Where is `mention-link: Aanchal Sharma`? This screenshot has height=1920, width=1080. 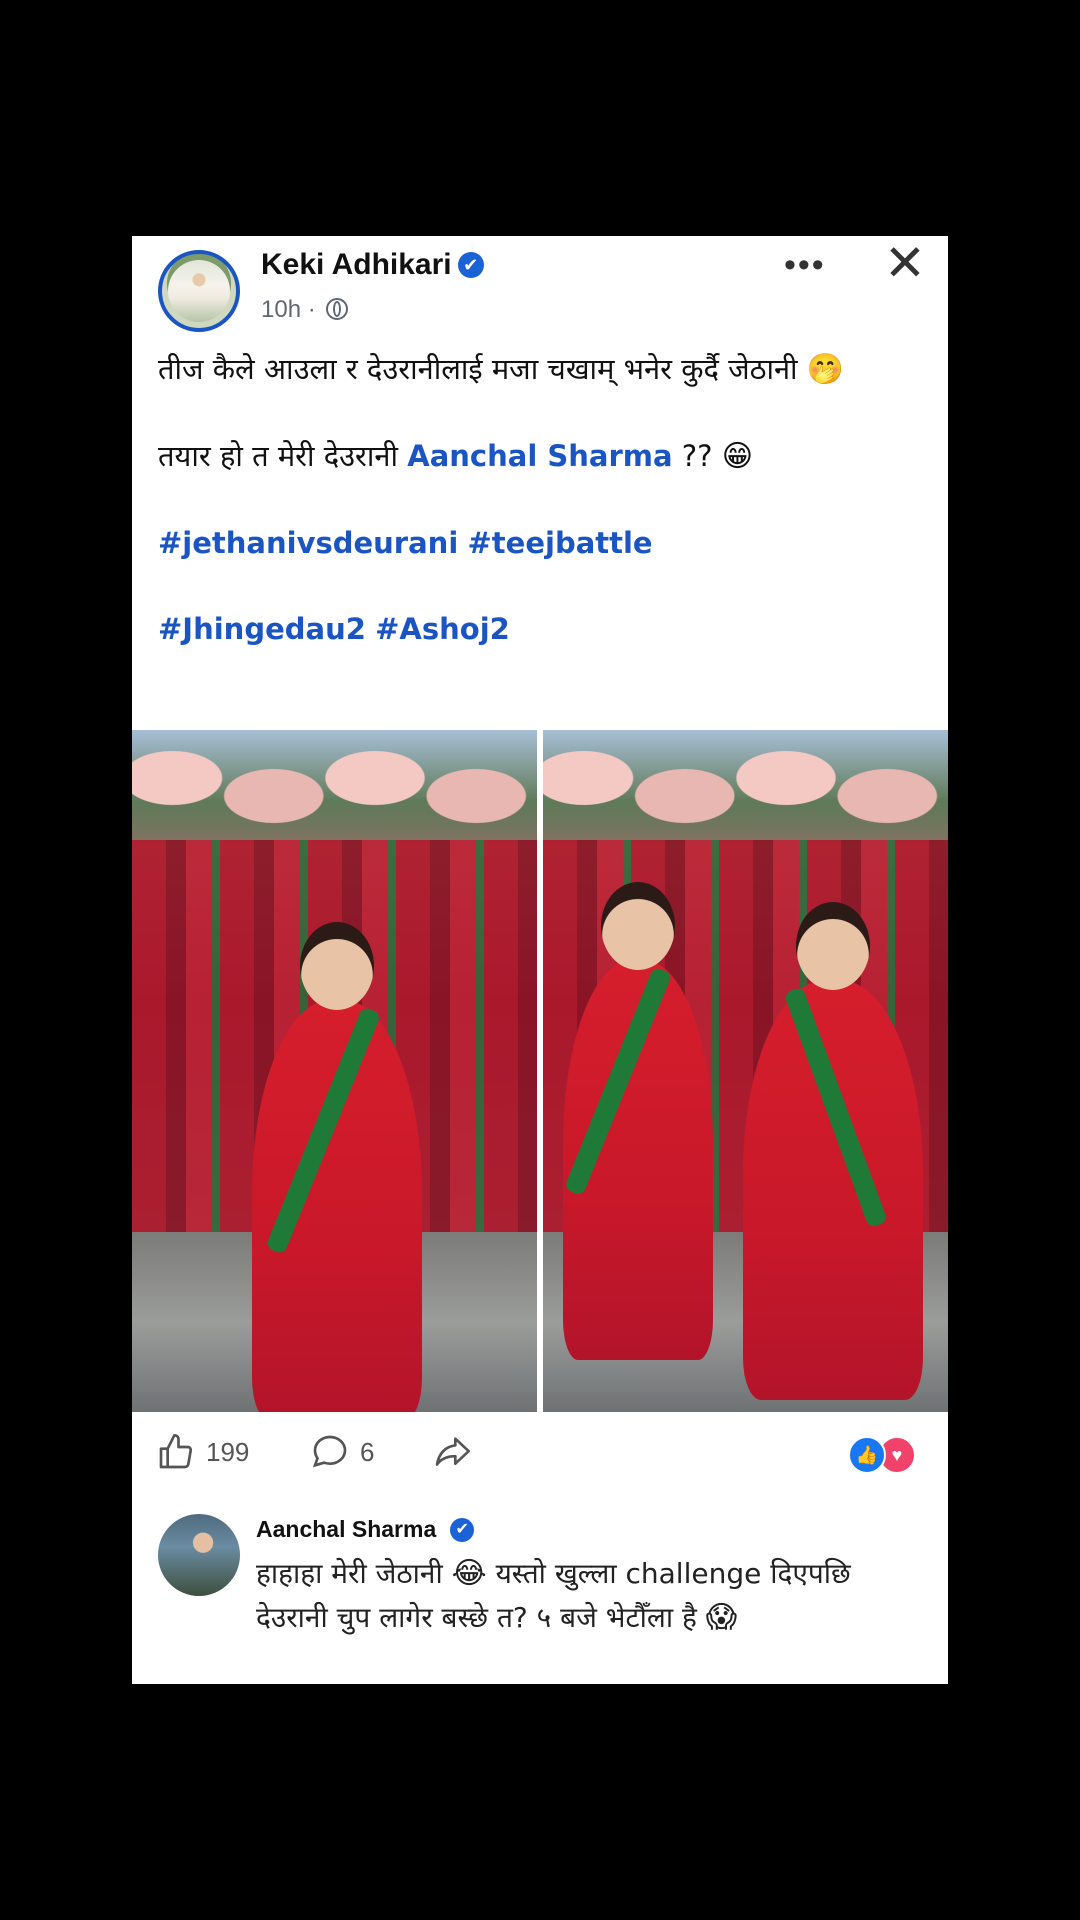
mention-link: Aanchal Sharma is located at coordinates (539, 456).